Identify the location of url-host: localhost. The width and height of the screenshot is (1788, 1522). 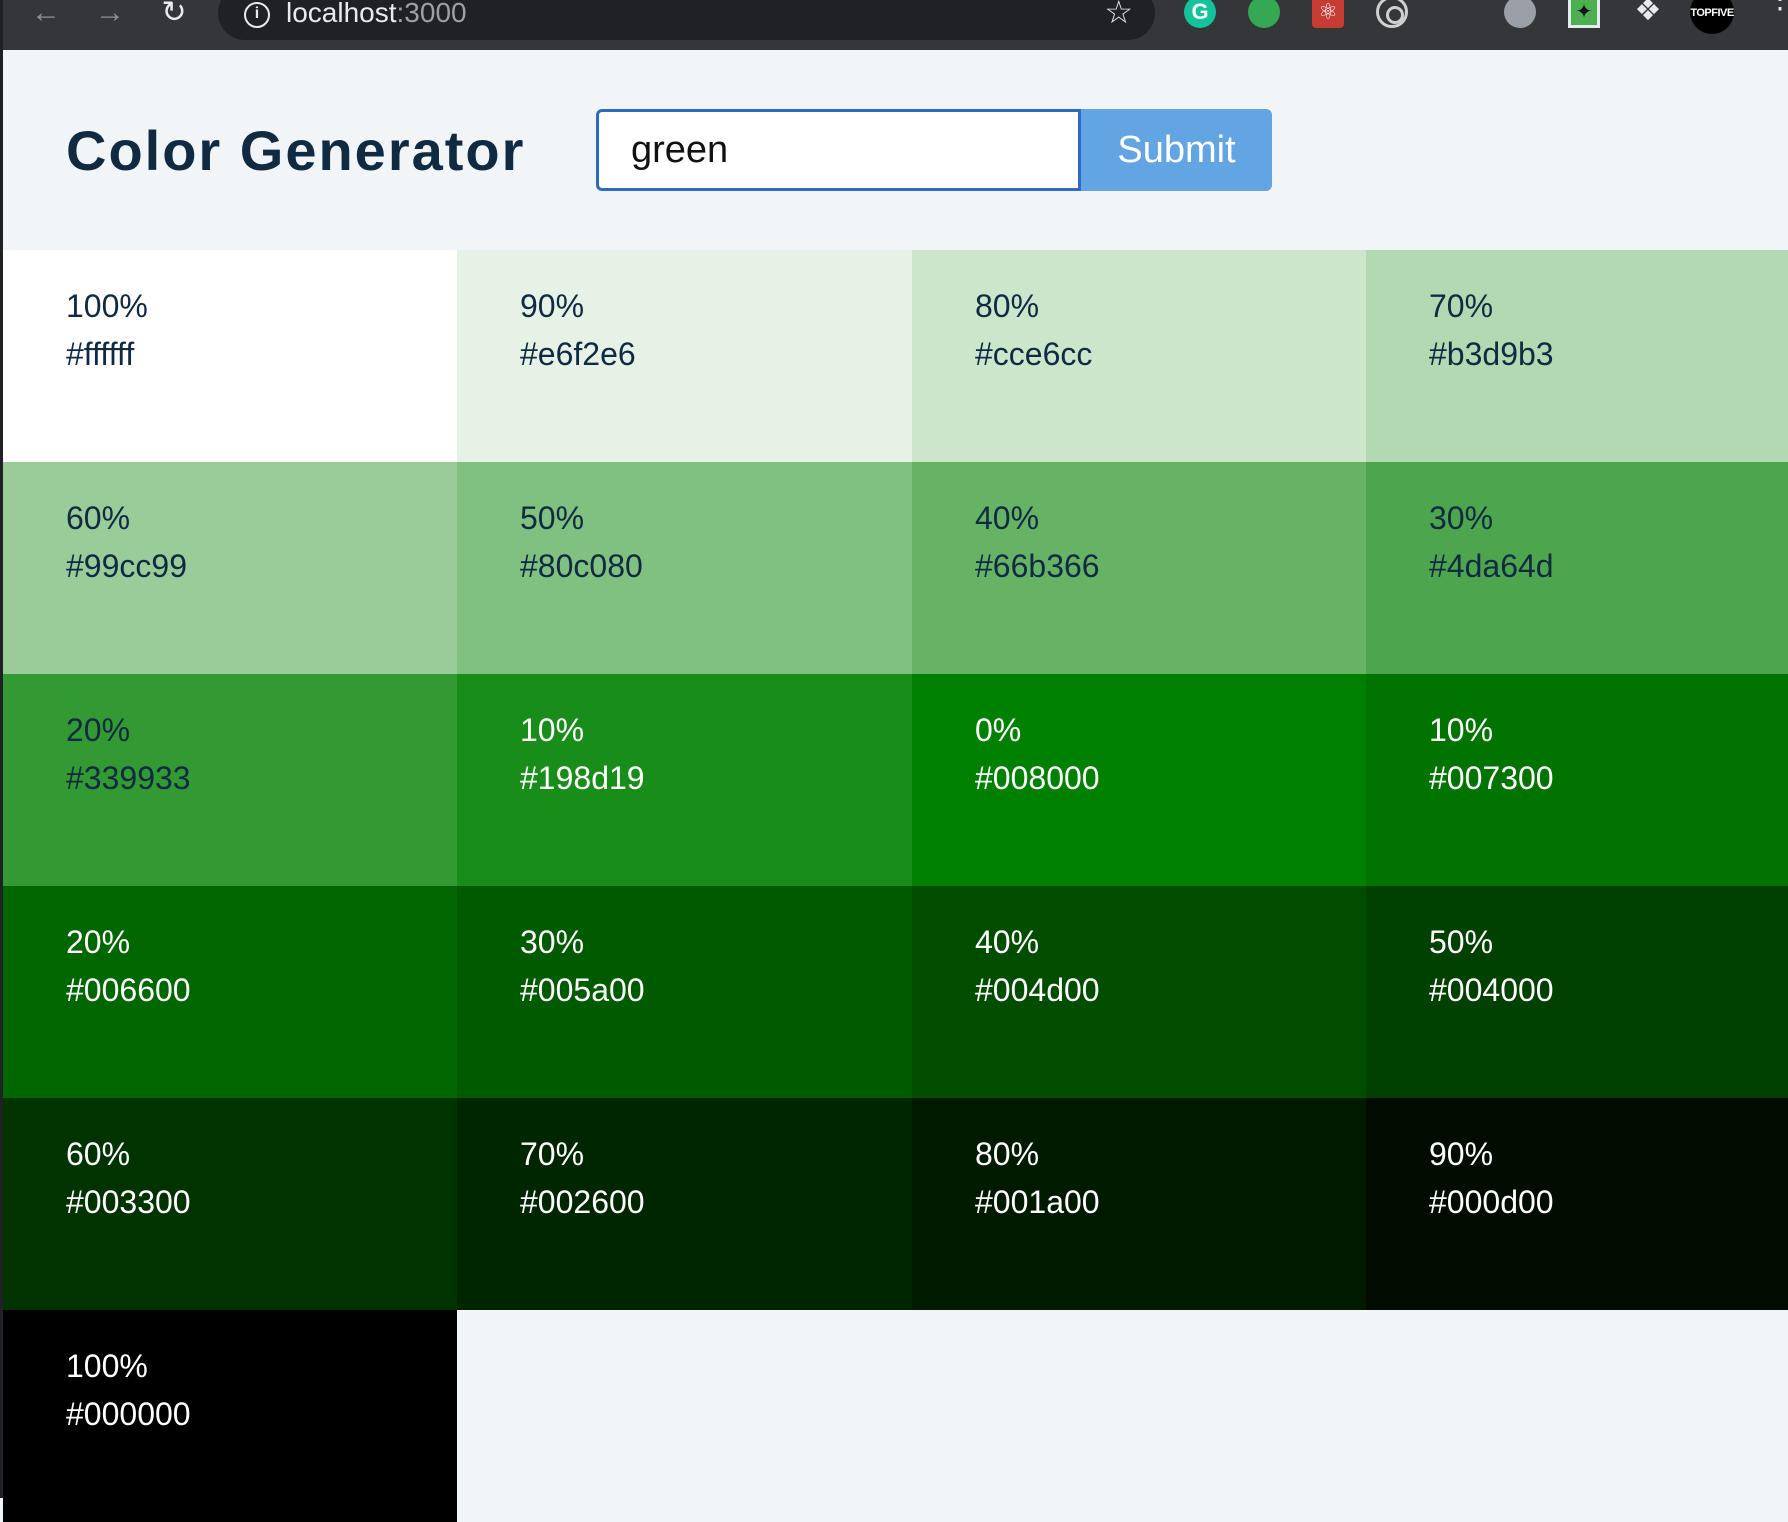
(341, 14).